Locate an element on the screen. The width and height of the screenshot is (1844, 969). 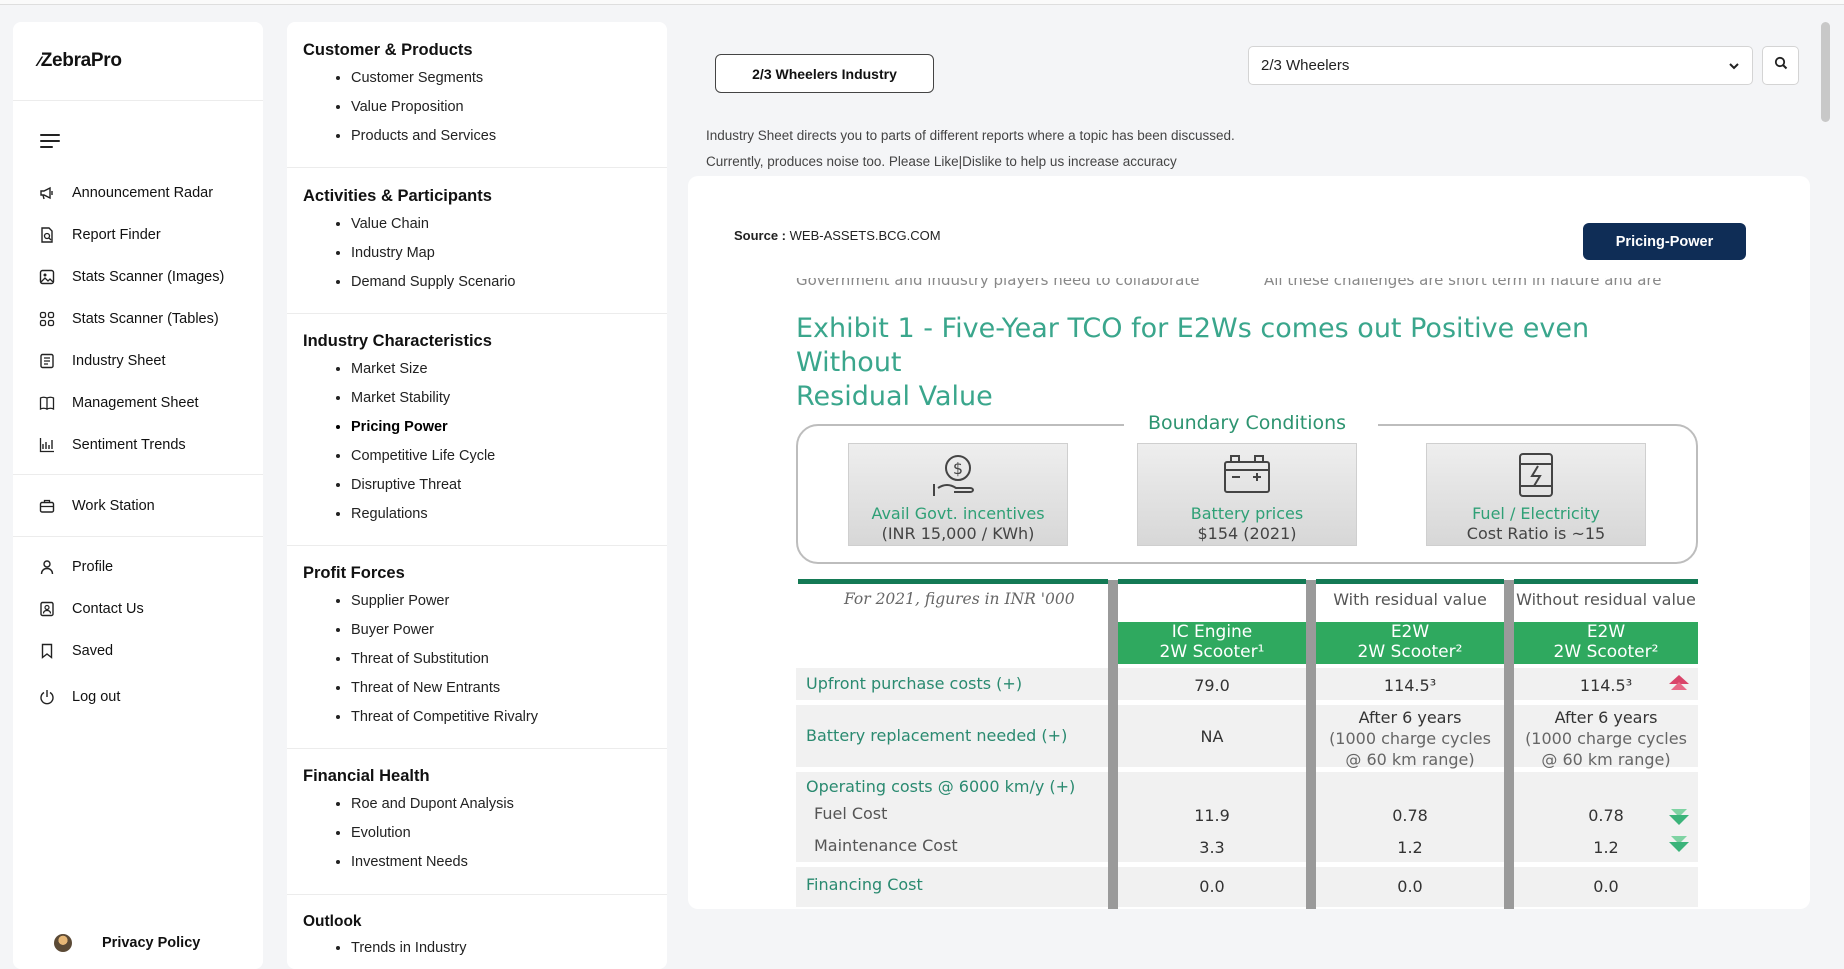
sidebar-item-sentiment-trends: Sentiment Trends is located at coordinates (112, 445).